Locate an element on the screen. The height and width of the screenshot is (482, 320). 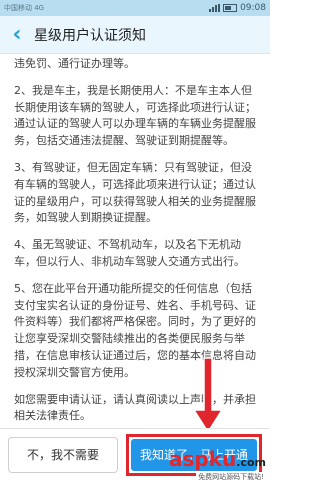
status-time: 09:08 is located at coordinates (253, 8).